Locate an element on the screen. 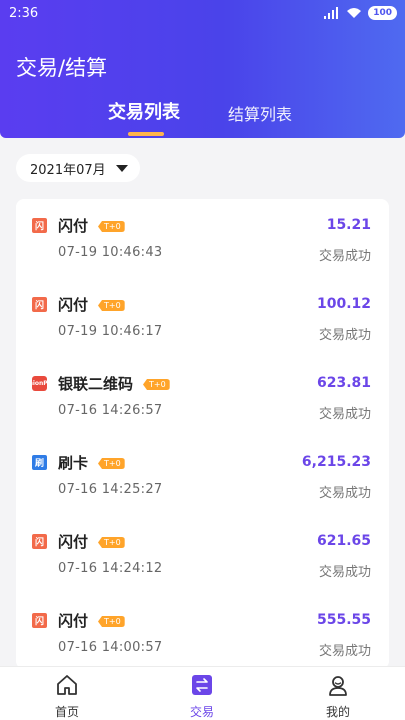  transaction-amount: 100.12 is located at coordinates (343, 304).